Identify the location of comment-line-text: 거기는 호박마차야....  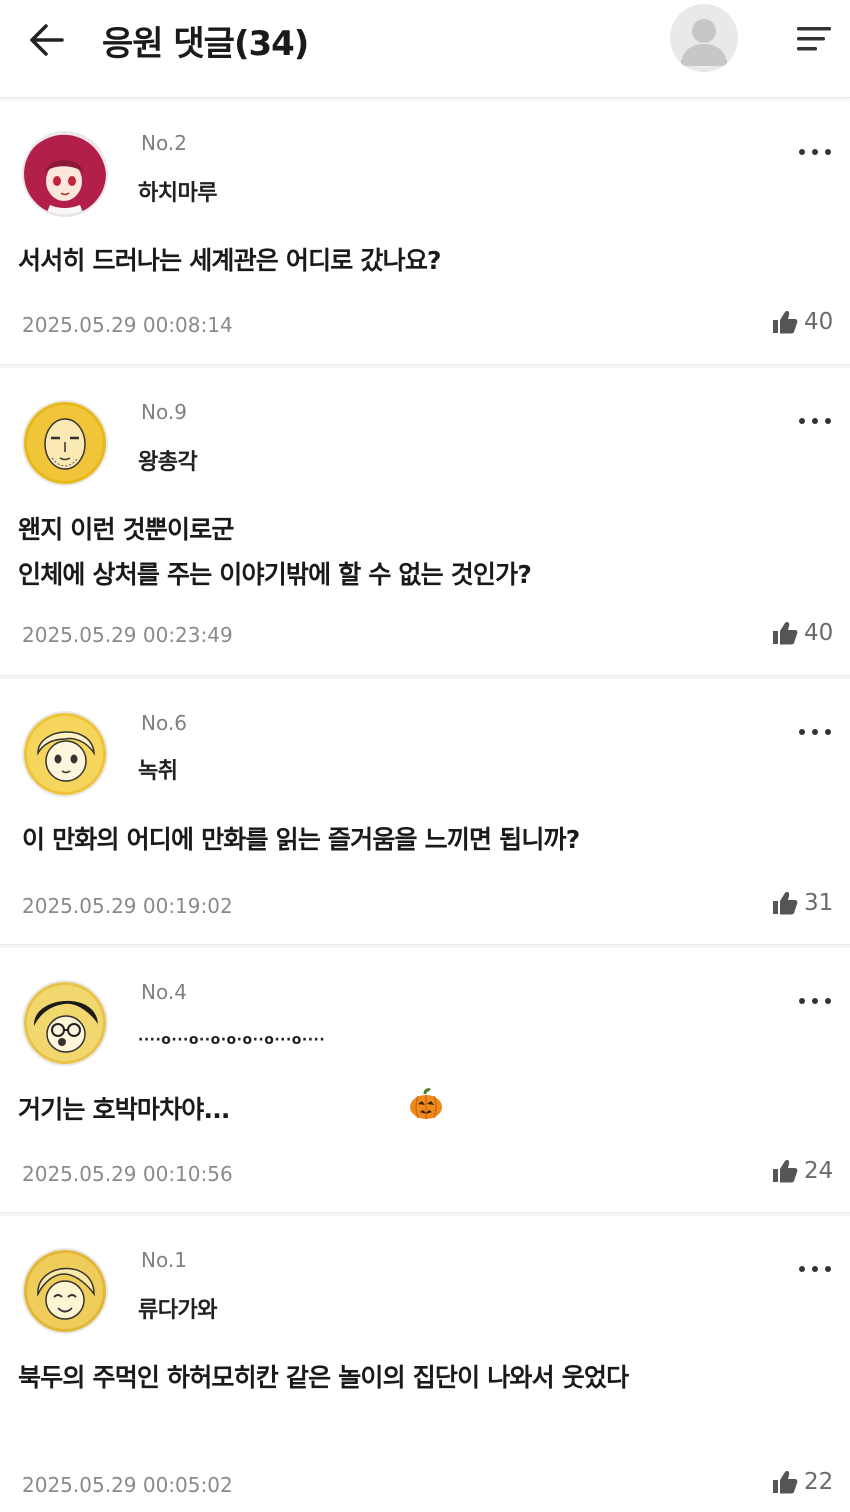
(124, 1109).